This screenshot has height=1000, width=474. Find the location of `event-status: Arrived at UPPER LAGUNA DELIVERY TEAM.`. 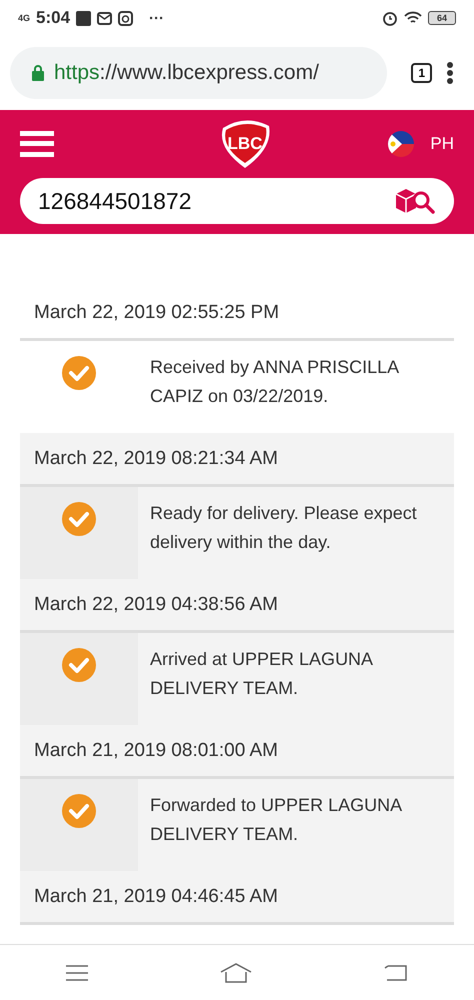

event-status: Arrived at UPPER LAGUNA DELIVERY TEAM. is located at coordinates (261, 674).